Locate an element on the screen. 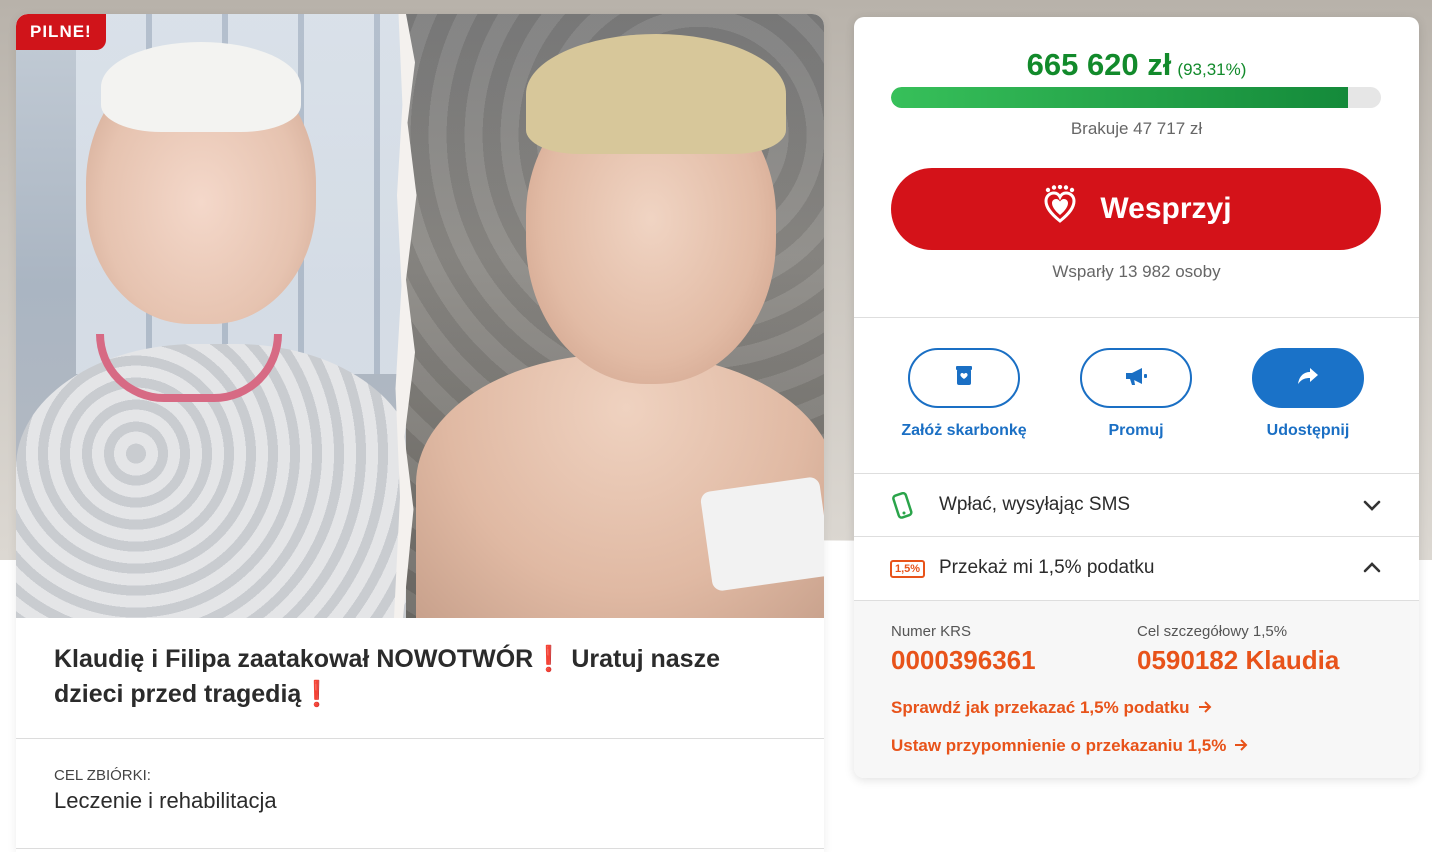 The height and width of the screenshot is (852, 1432). progress-bar-fill is located at coordinates (1120, 97).